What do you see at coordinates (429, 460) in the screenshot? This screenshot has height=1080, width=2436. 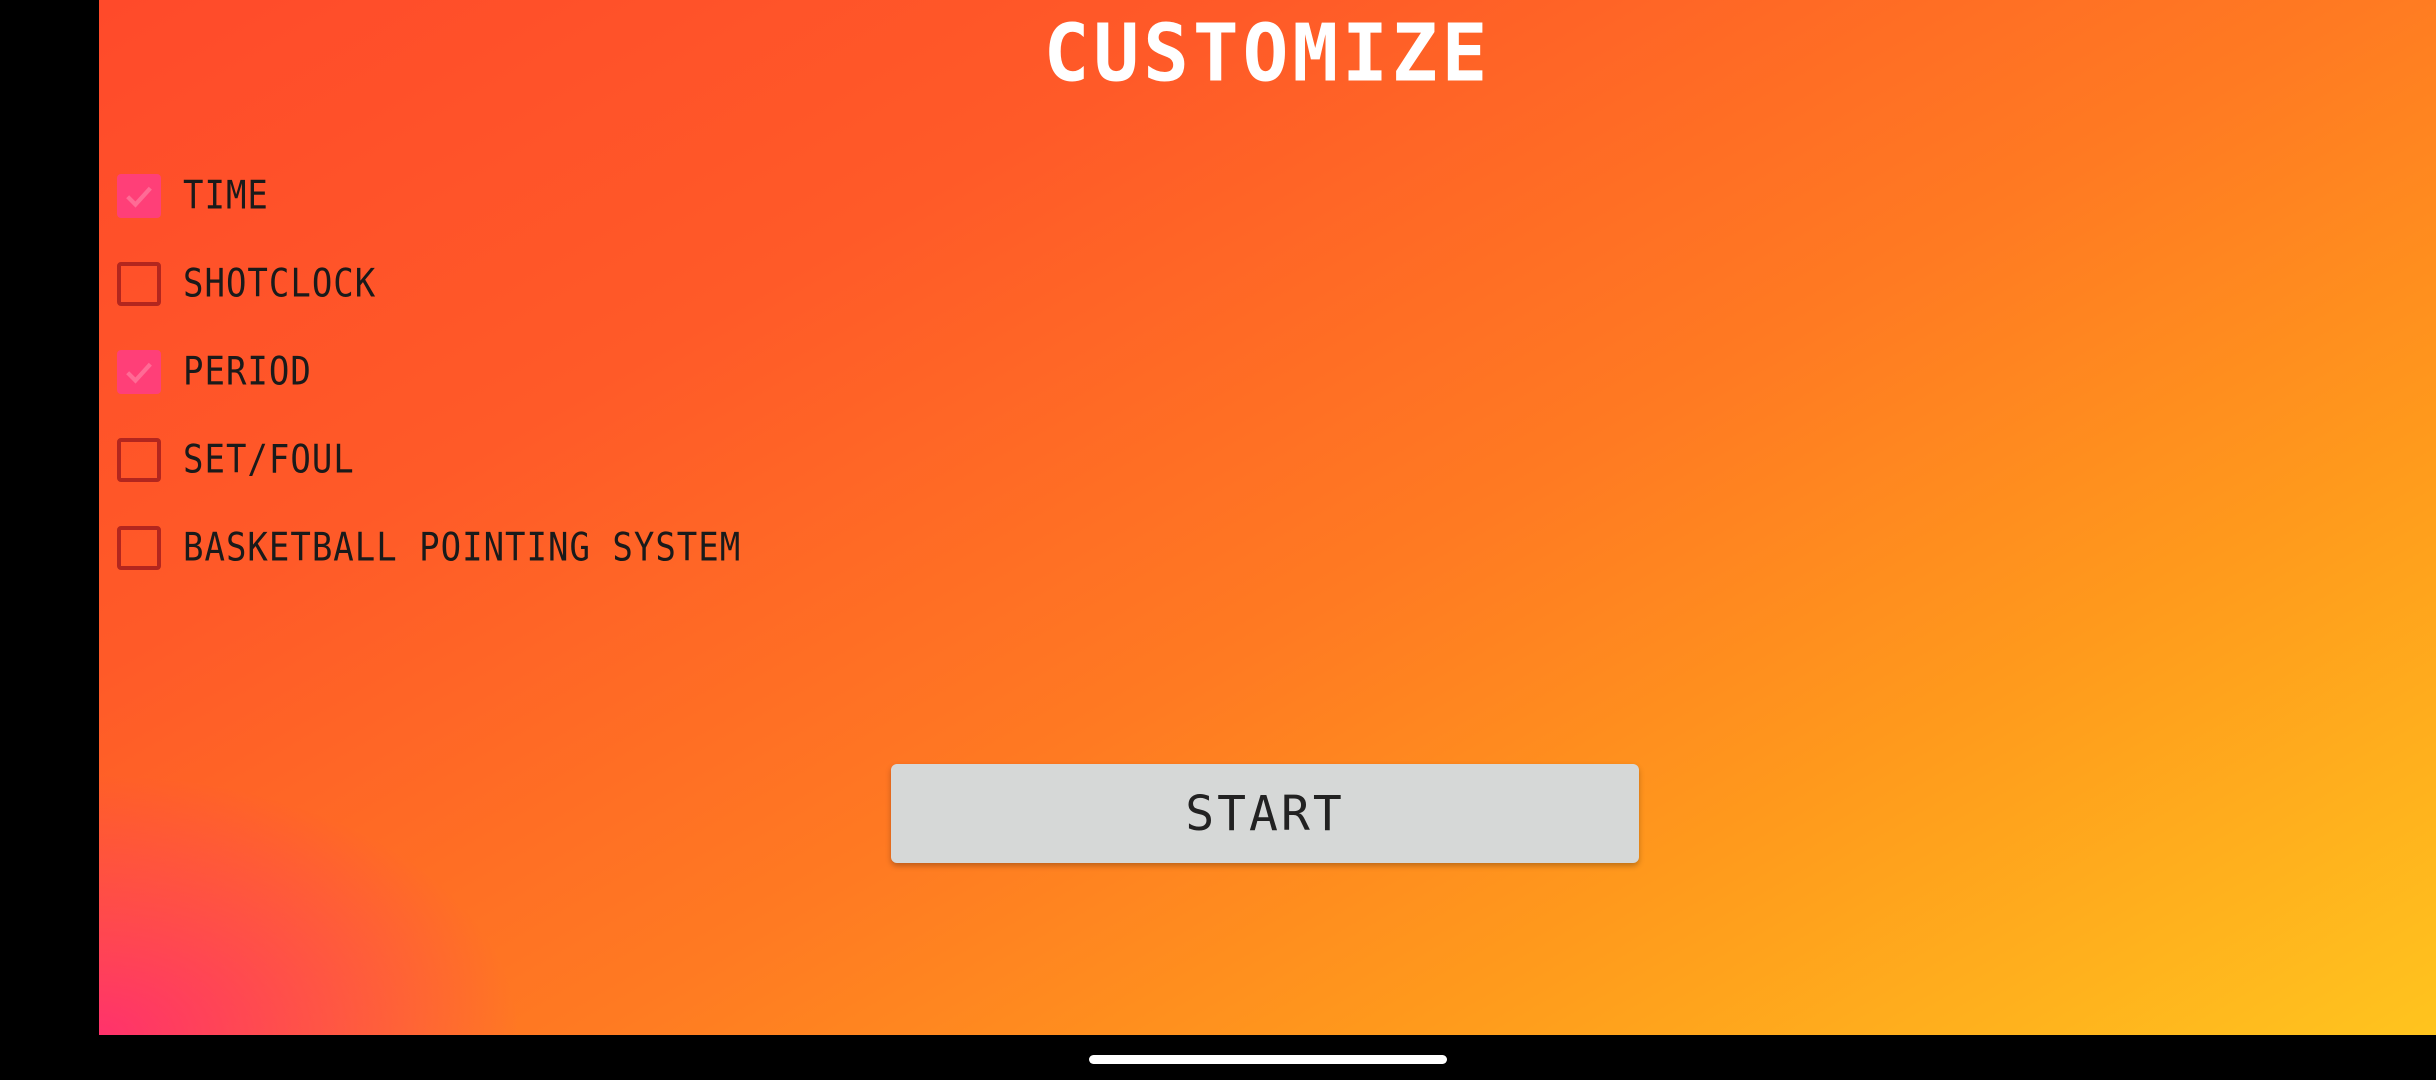 I see `option-set-foul: SET/FOUL` at bounding box center [429, 460].